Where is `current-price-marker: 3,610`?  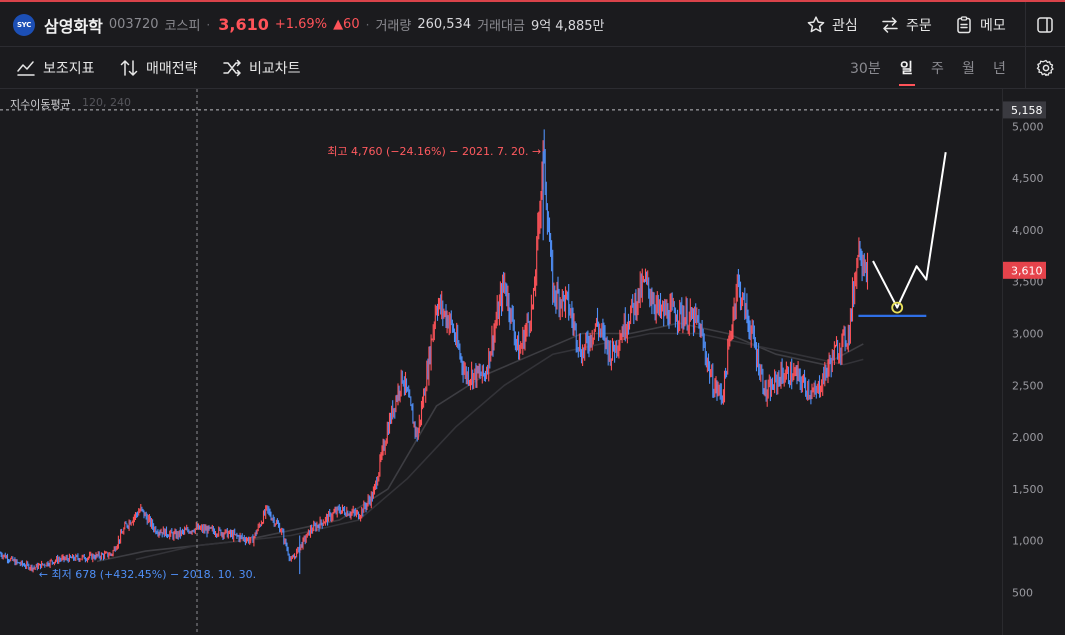 current-price-marker: 3,610 is located at coordinates (1024, 270).